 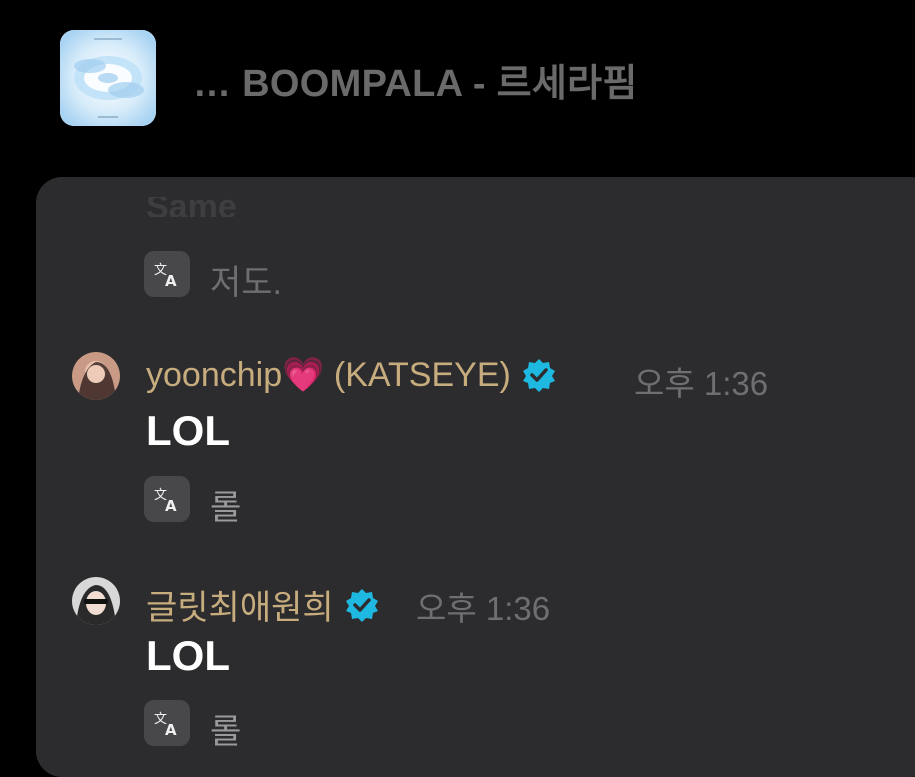 I want to click on username-text: 글릿최애원희, so click(x=240, y=608).